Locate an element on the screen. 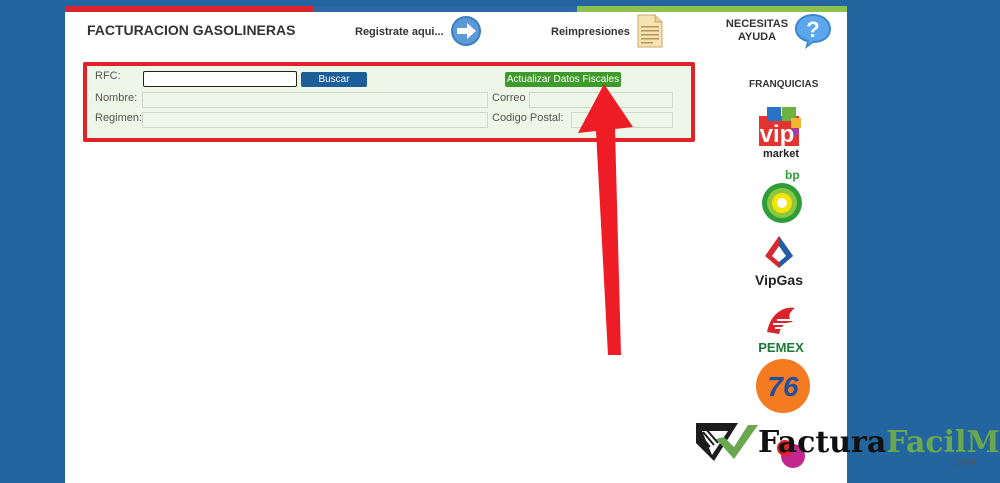  bp-sunflower-icon is located at coordinates (782, 203).